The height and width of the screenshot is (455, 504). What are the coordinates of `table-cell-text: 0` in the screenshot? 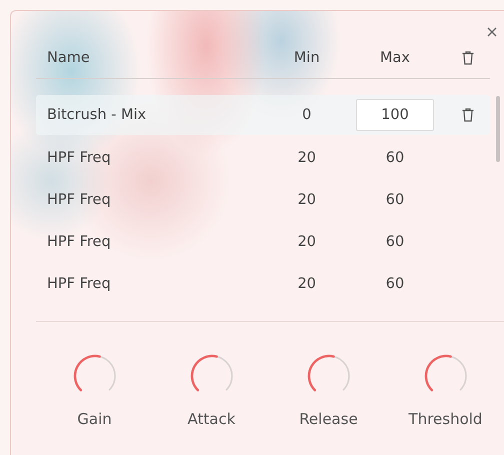 It's located at (306, 115).